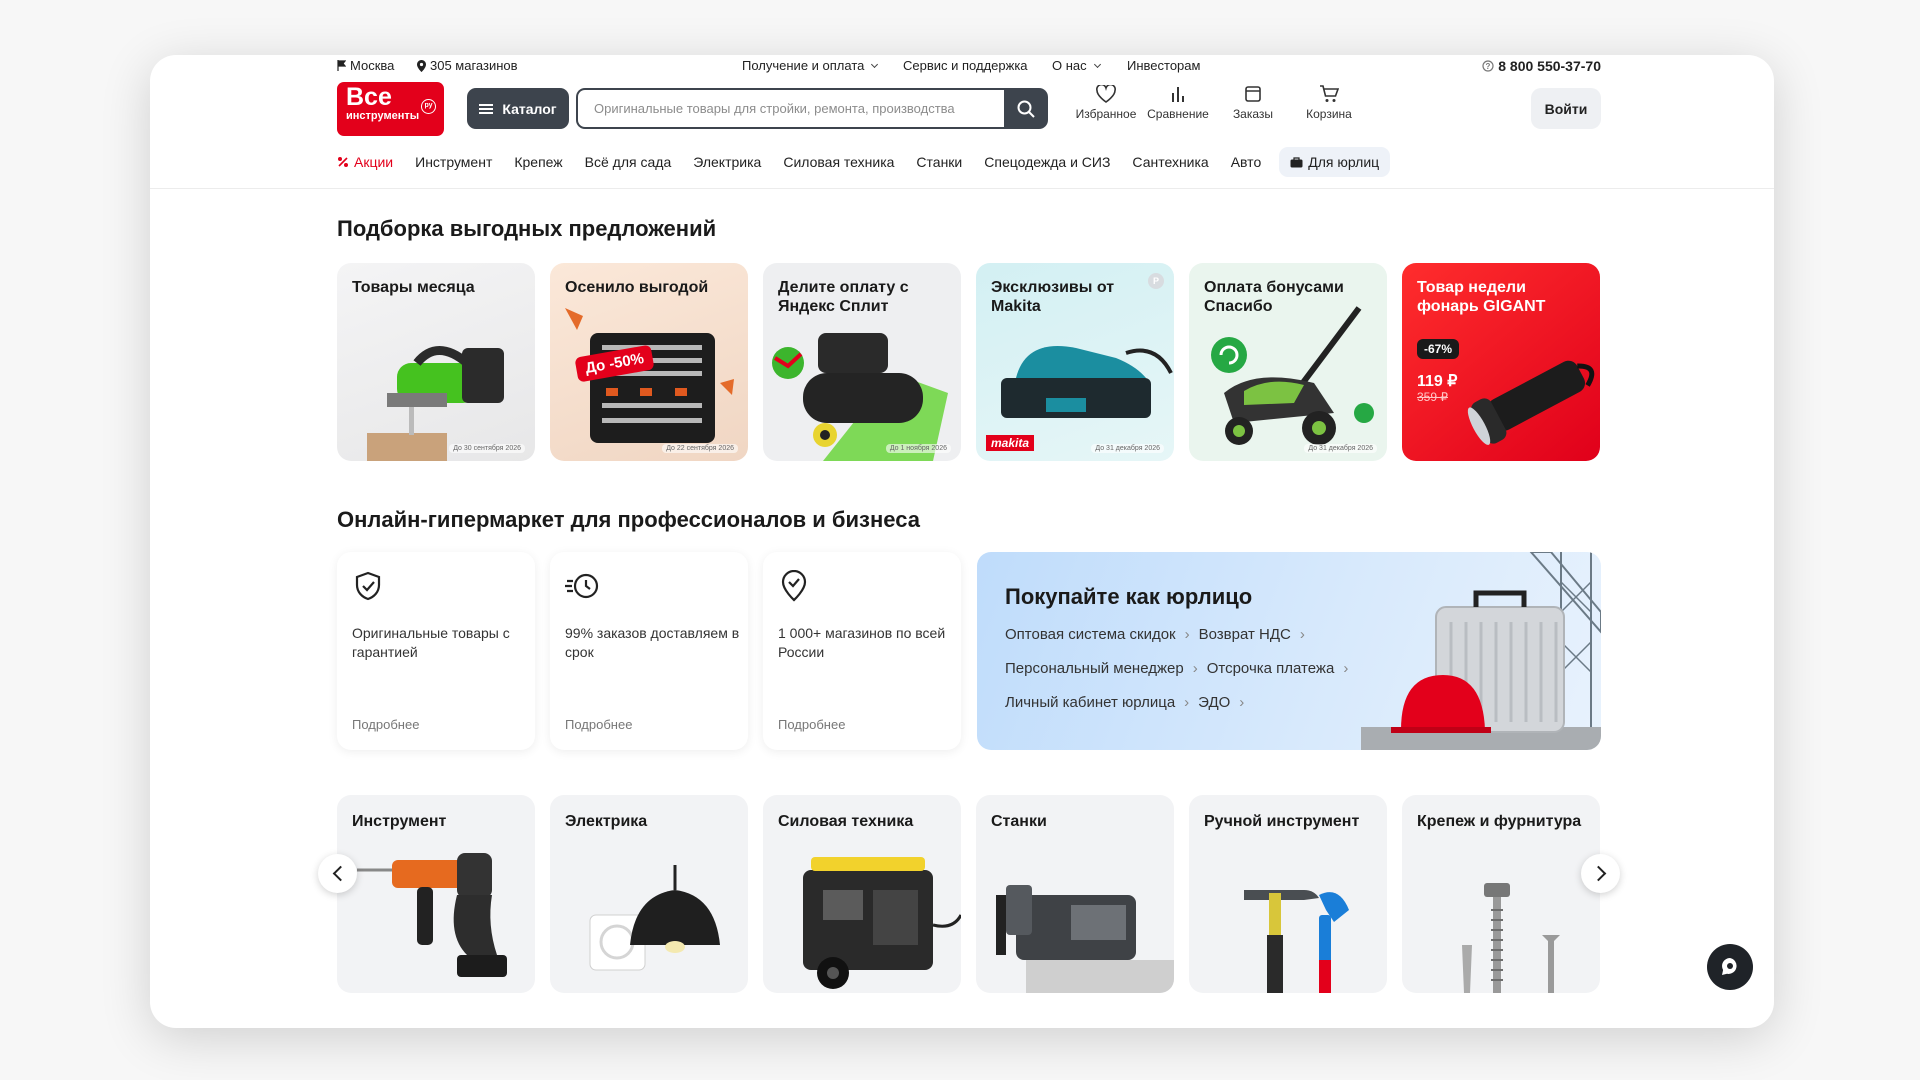  I want to click on hammer-drill-icon, so click(432, 915).